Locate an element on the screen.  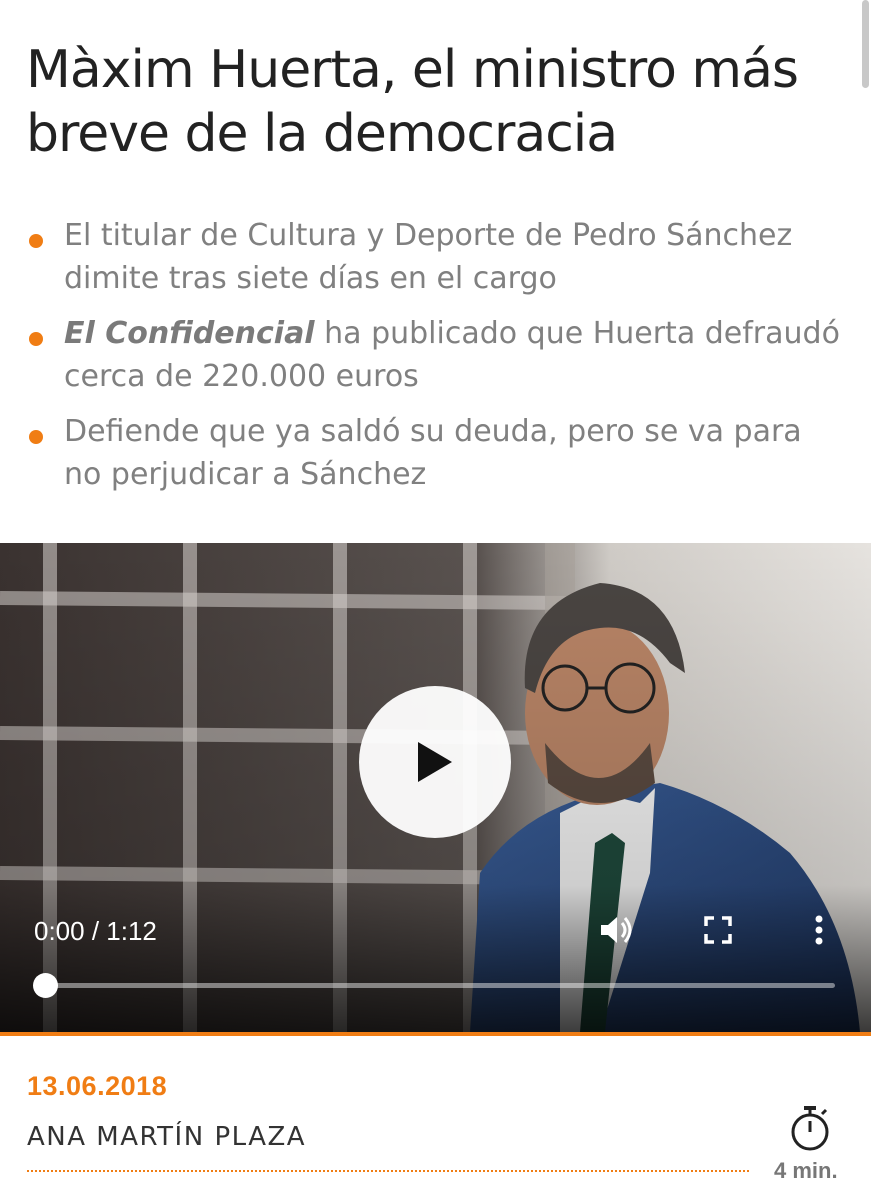
video-progress-bar is located at coordinates (440, 985).